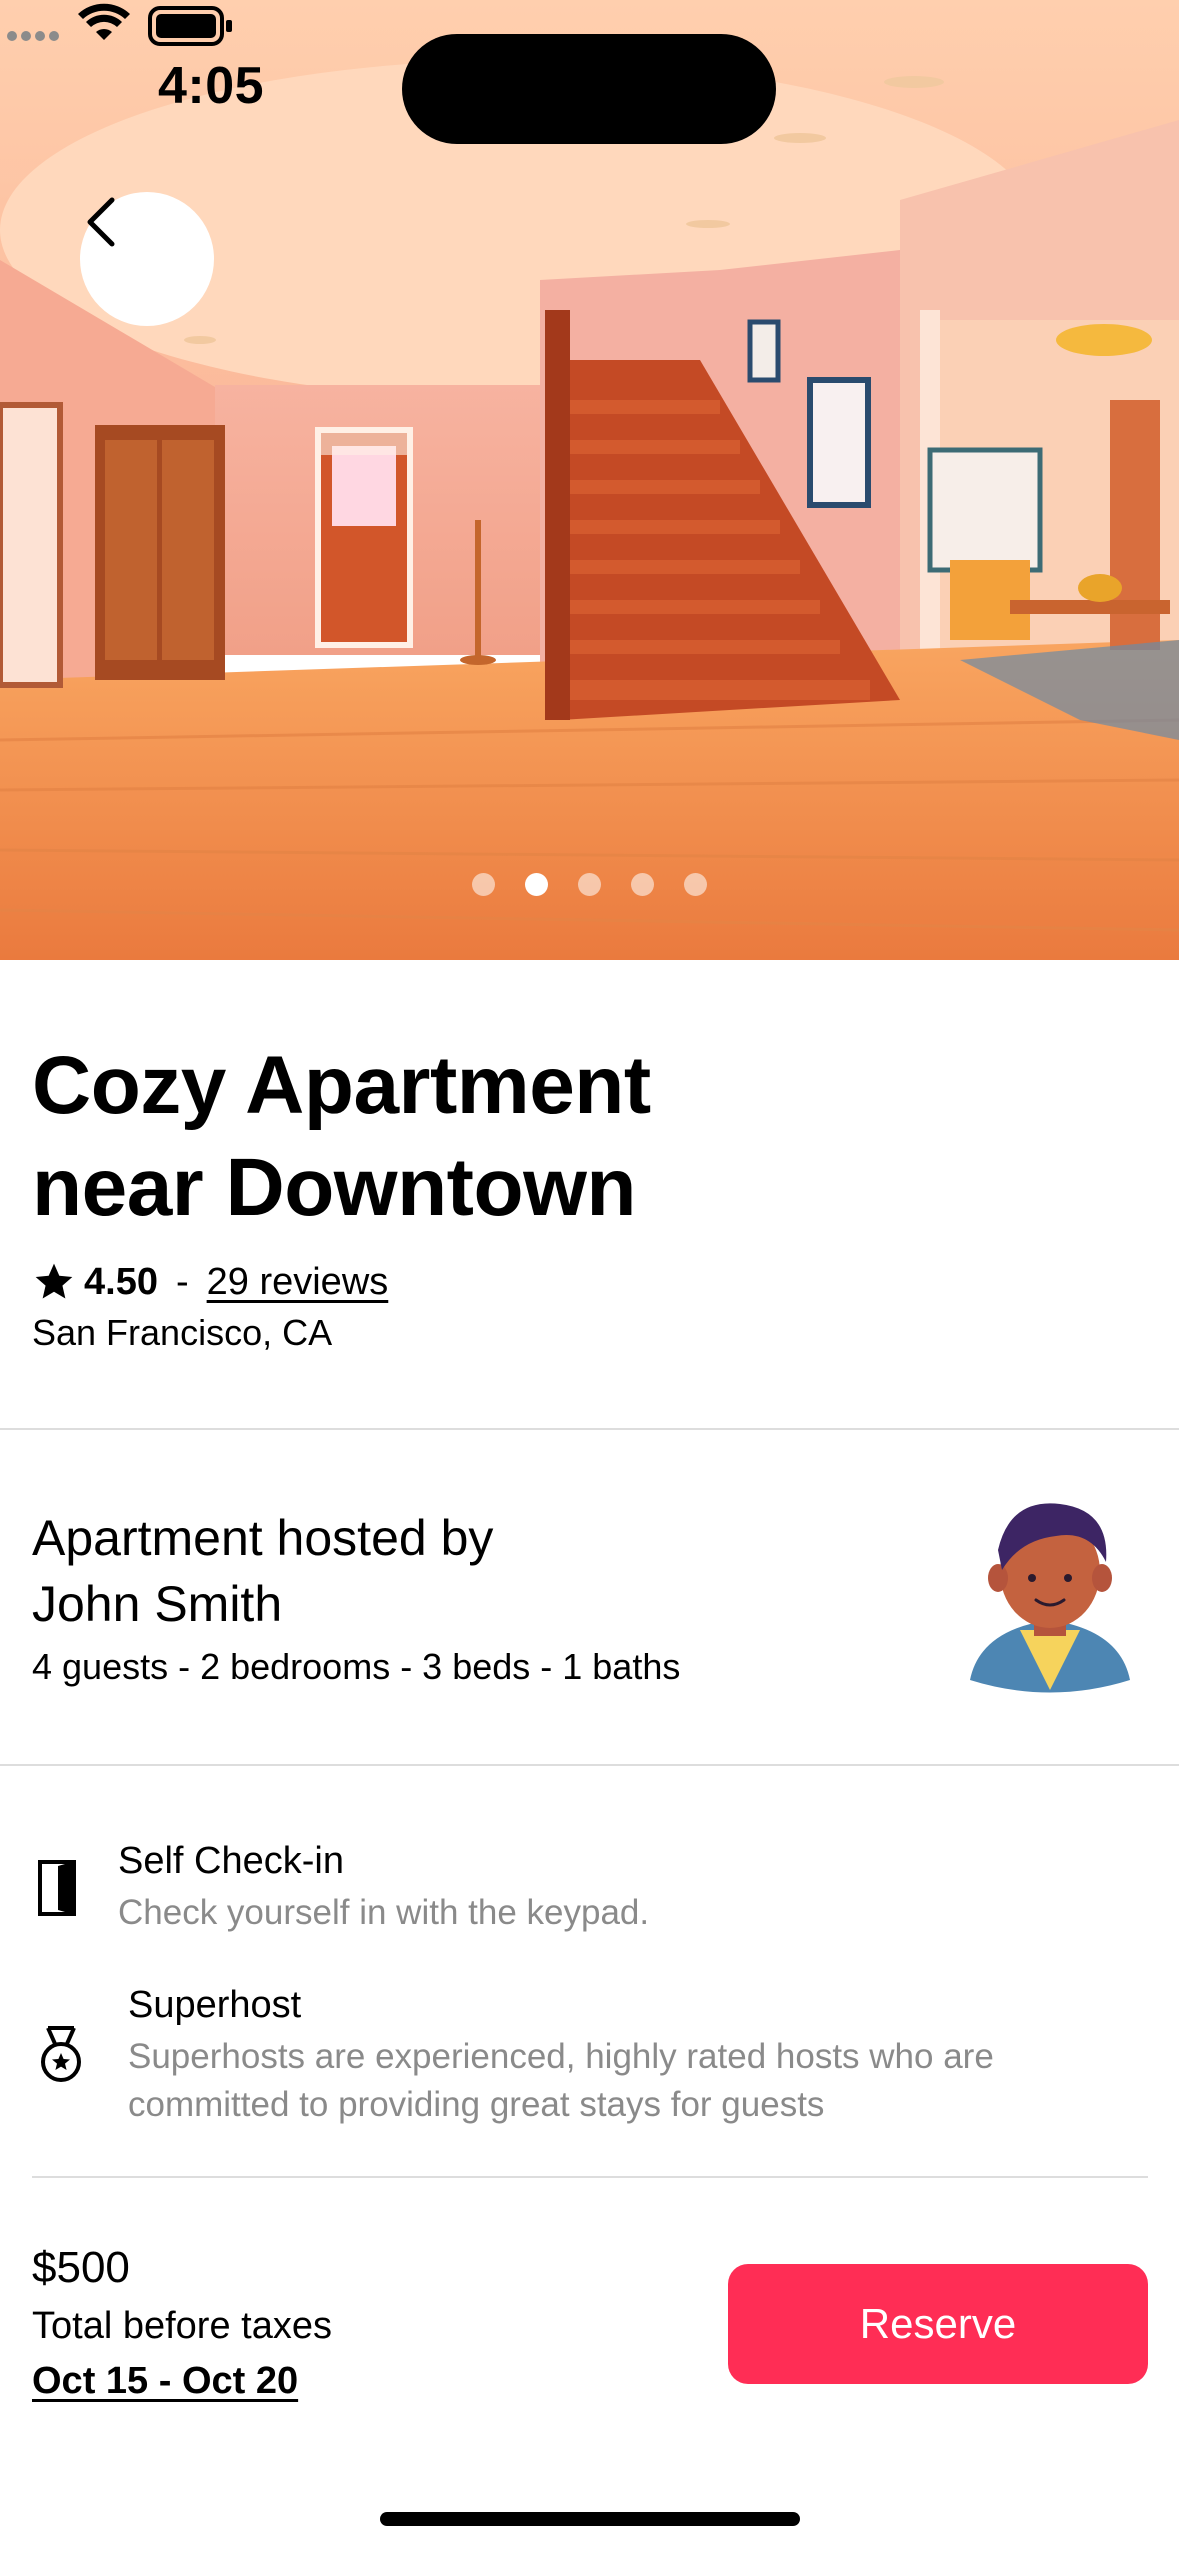 This screenshot has height=2556, width=1179. I want to click on price-note: Total before taxes, so click(182, 2326).